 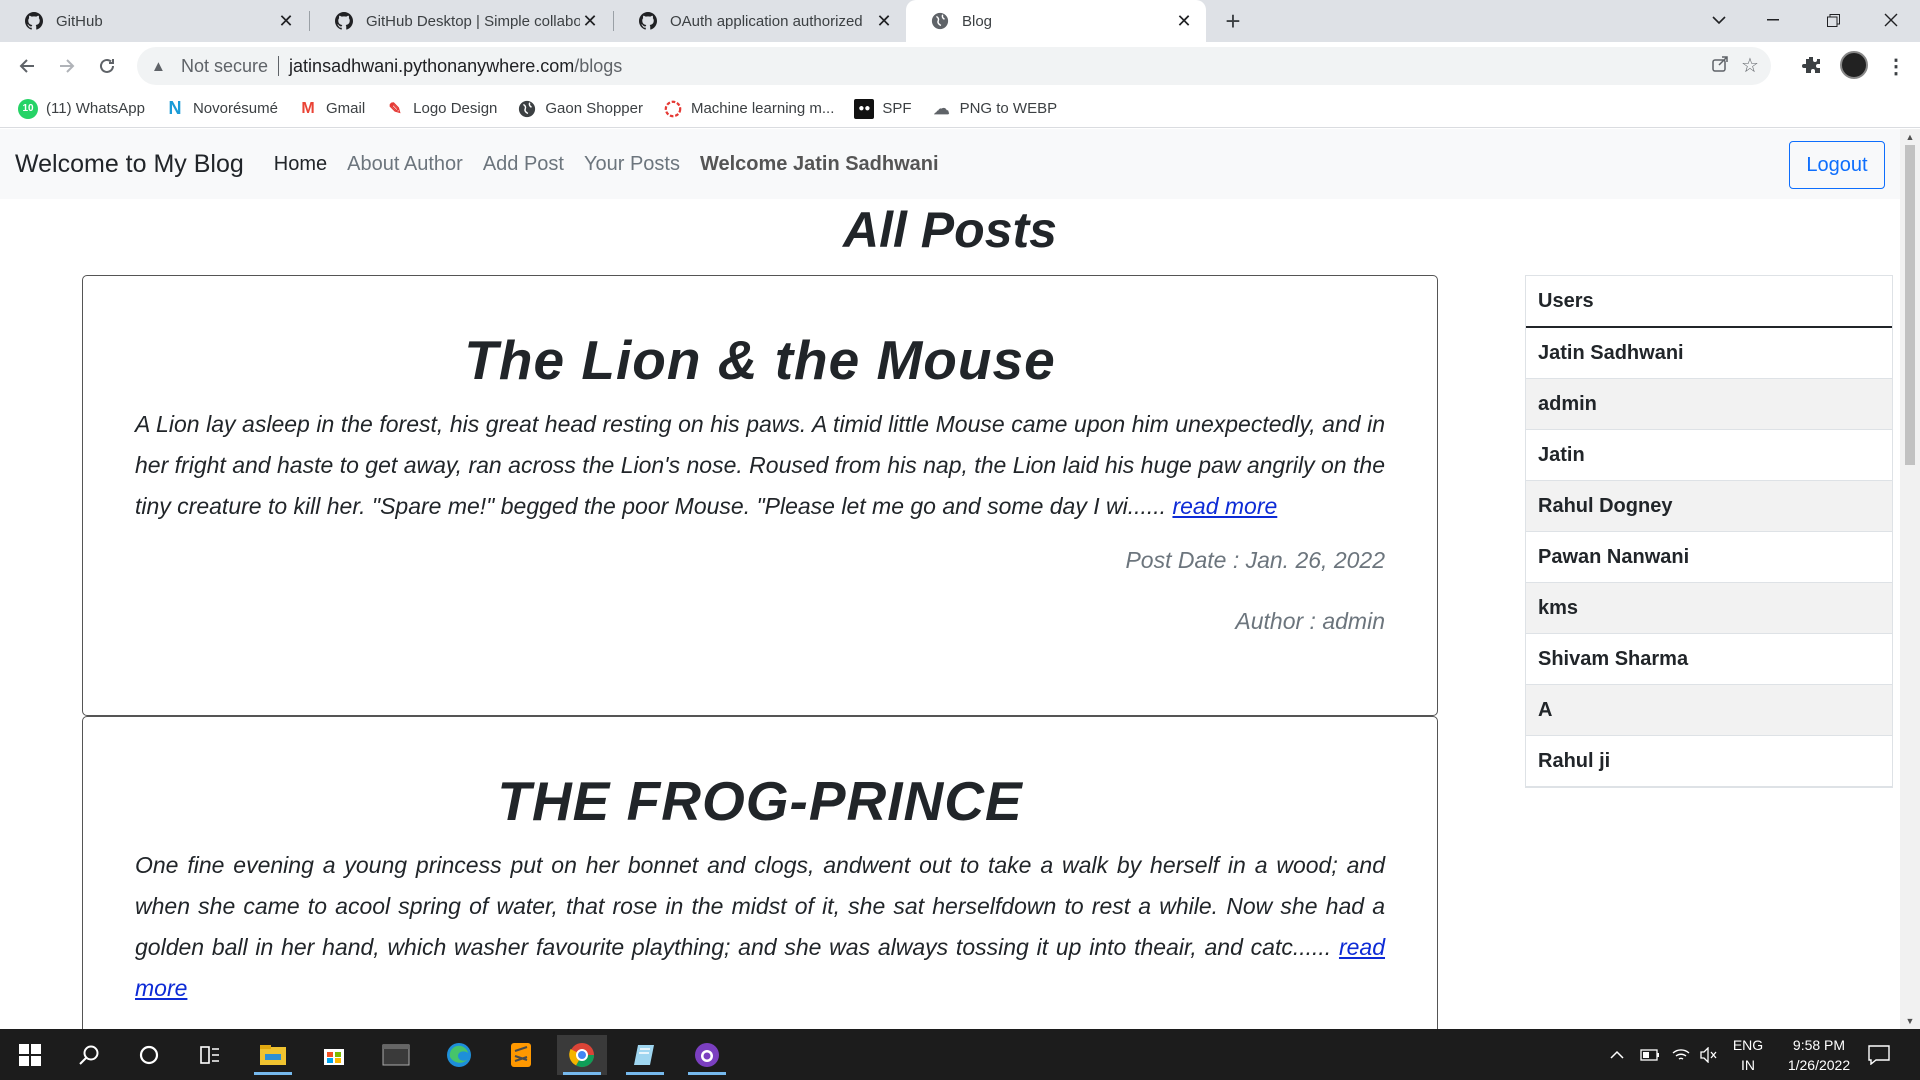 I want to click on restore-button, so click(x=1833, y=20).